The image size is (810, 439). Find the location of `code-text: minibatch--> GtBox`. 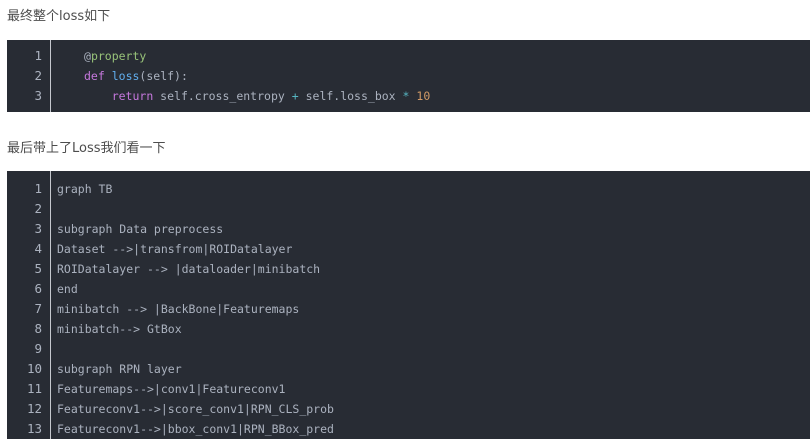

code-text: minibatch--> GtBox is located at coordinates (119, 329).